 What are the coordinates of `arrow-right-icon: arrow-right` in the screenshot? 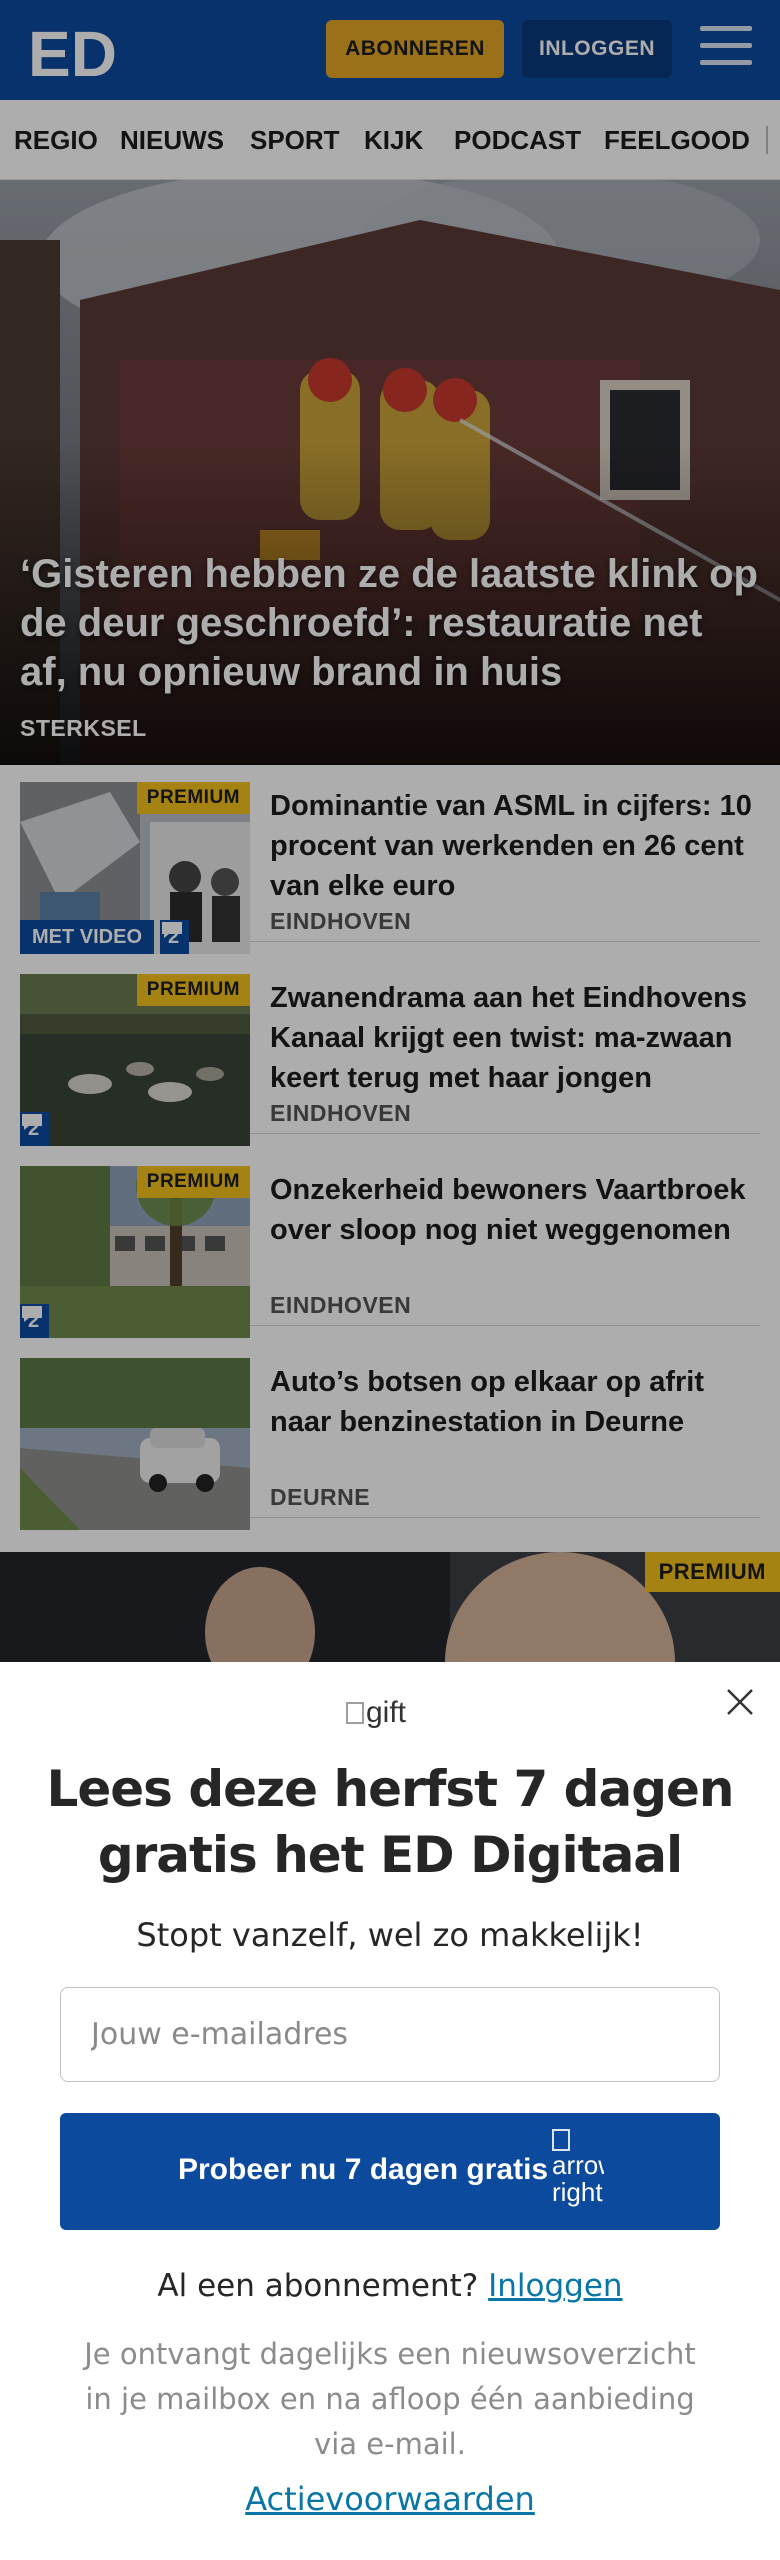 It's located at (578, 2175).